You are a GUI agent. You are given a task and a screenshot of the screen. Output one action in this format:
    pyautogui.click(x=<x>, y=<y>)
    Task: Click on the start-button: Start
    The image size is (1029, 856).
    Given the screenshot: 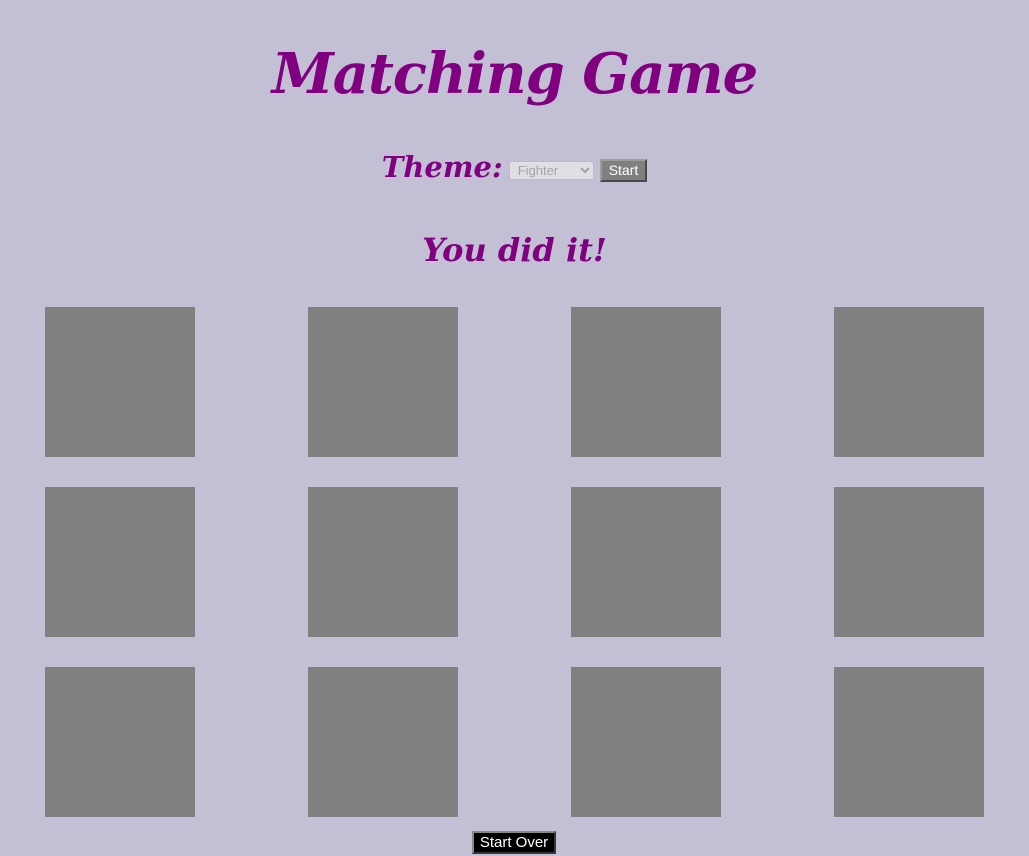 What is the action you would take?
    pyautogui.click(x=623, y=170)
    